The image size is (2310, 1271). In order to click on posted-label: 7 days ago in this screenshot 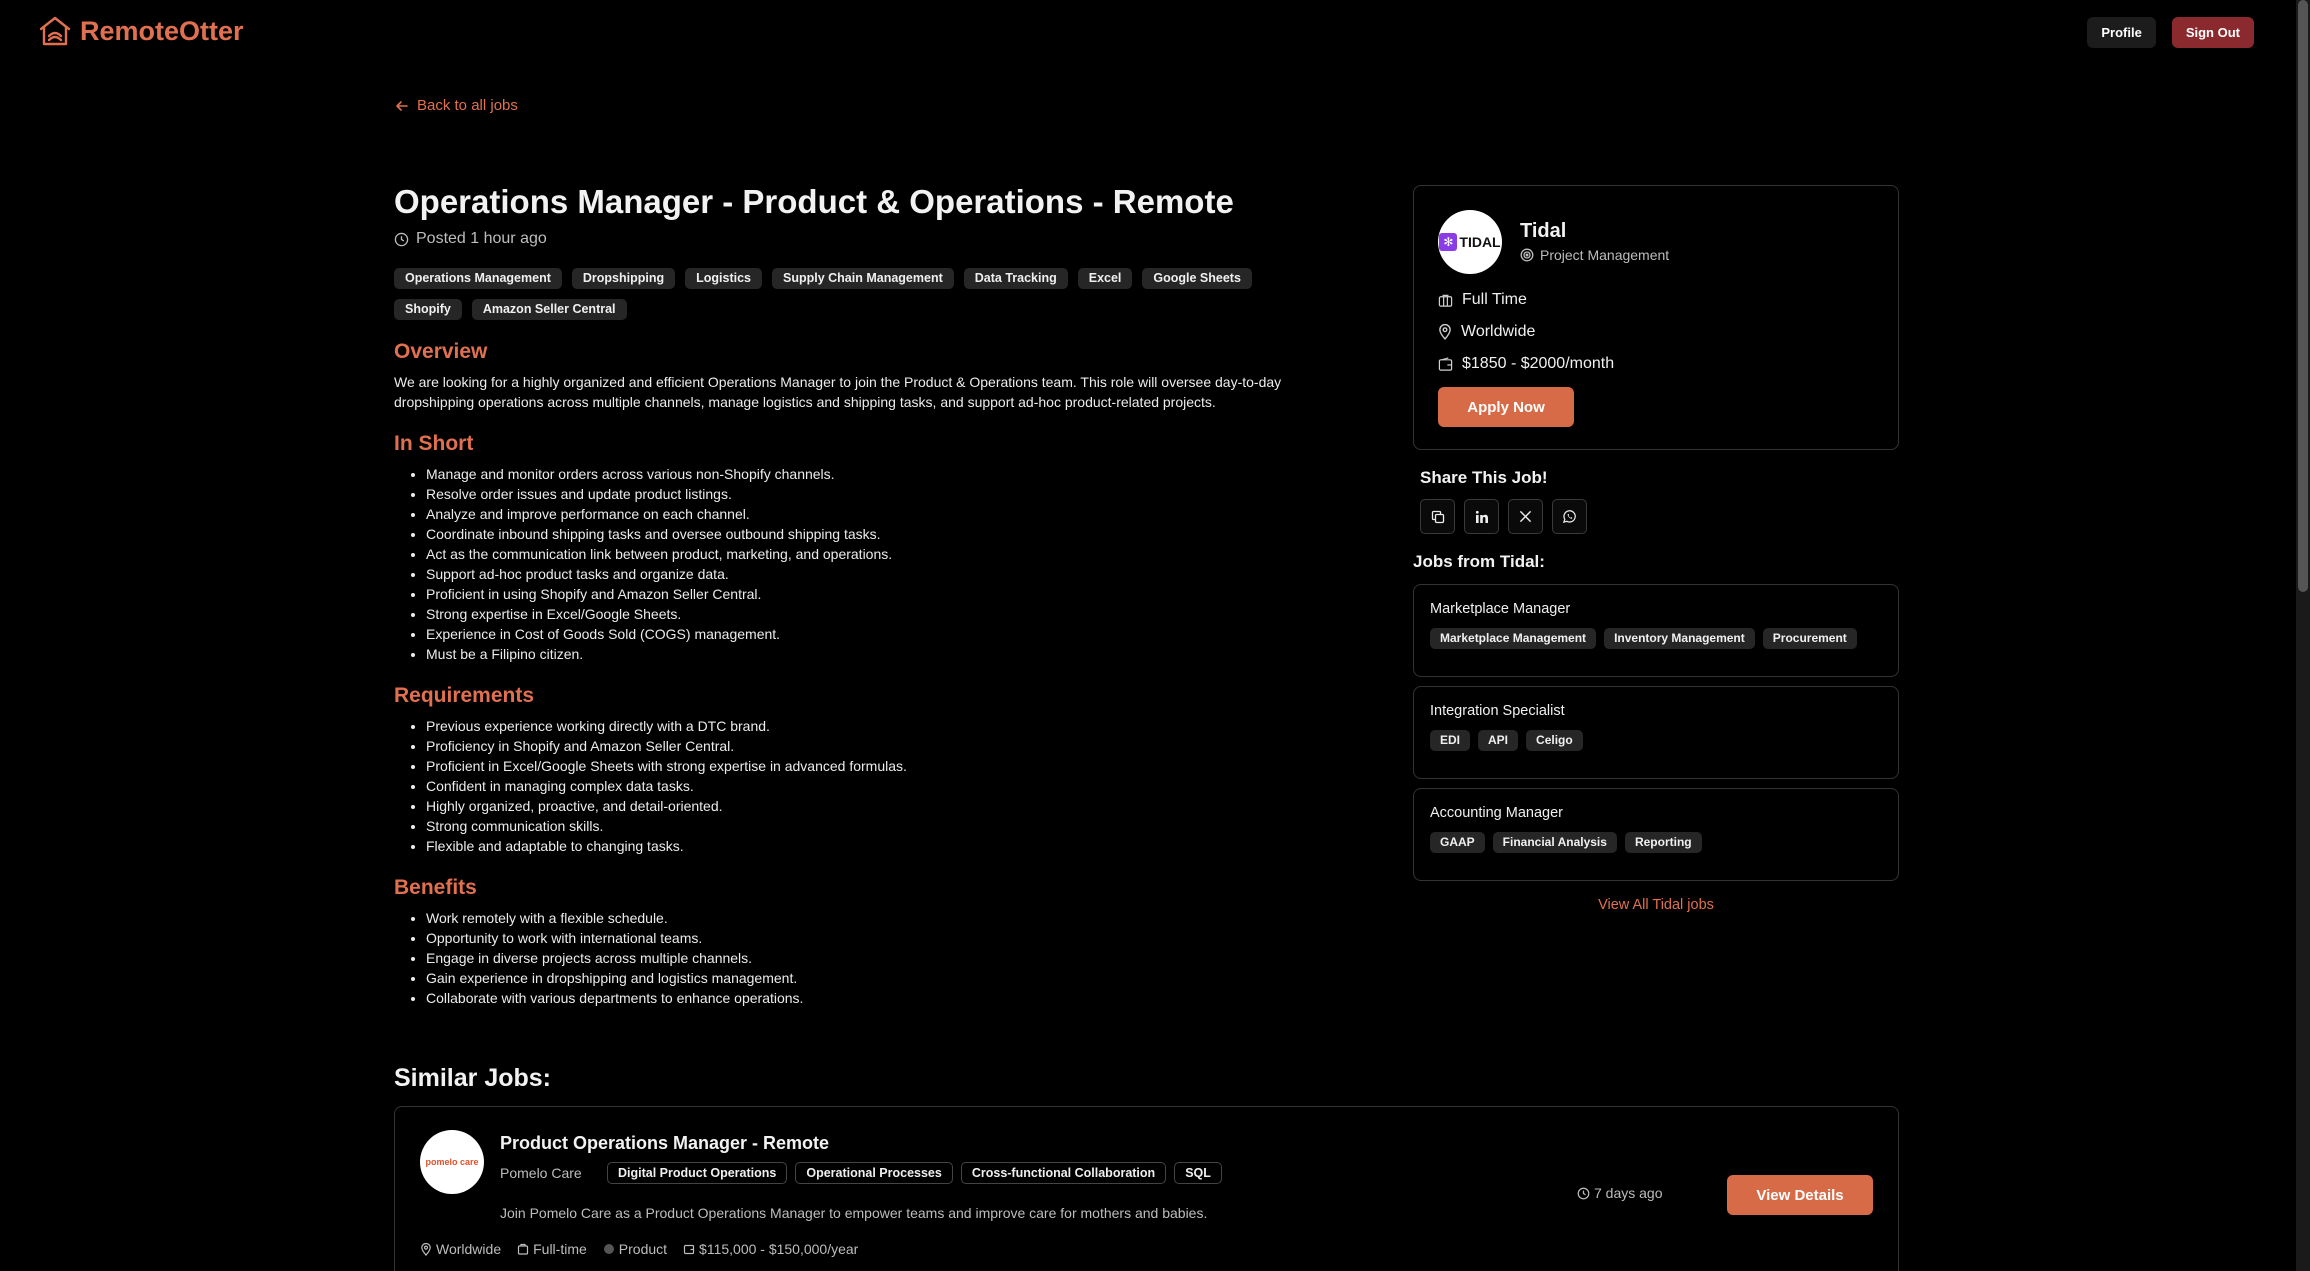, I will do `click(1628, 1193)`.